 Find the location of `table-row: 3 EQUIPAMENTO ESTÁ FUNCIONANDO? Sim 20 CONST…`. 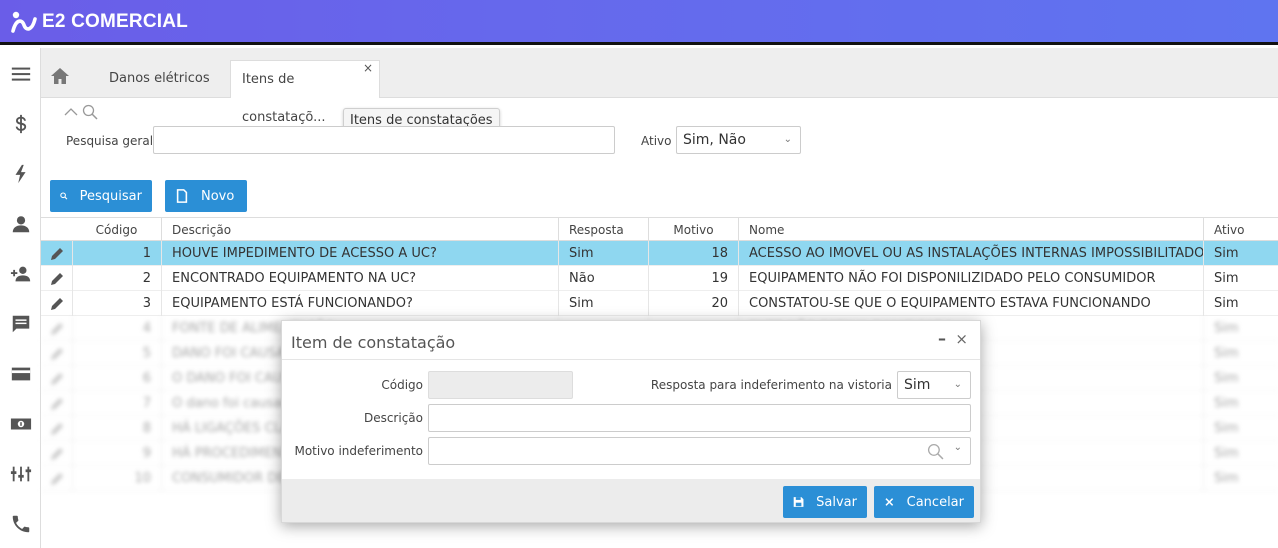

table-row: 3 EQUIPAMENTO ESTÁ FUNCIONANDO? Sim 20 CONST… is located at coordinates (659, 303).